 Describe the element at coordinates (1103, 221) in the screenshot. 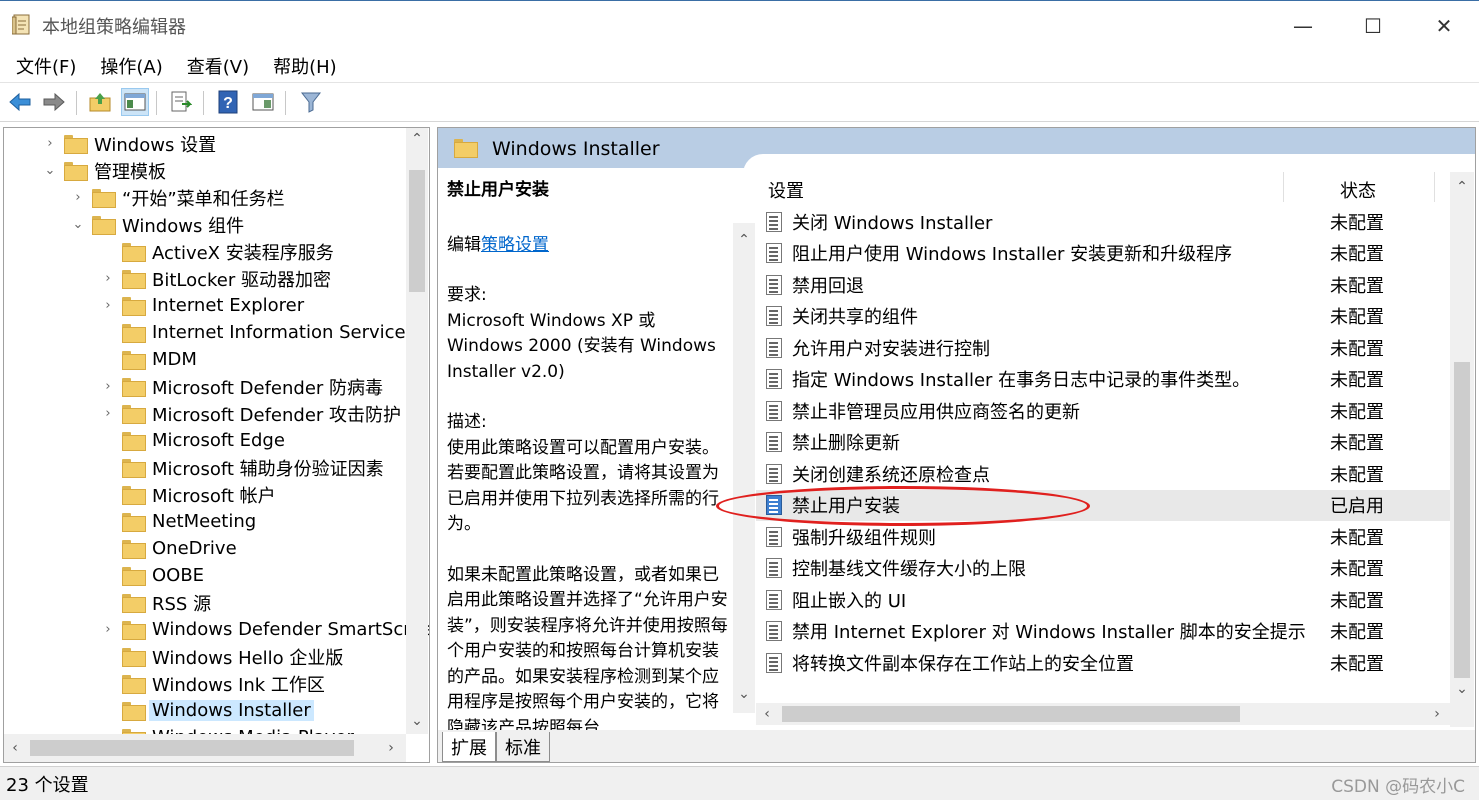

I see `policy-row: 关闭 Windows Installer 未配置` at that location.